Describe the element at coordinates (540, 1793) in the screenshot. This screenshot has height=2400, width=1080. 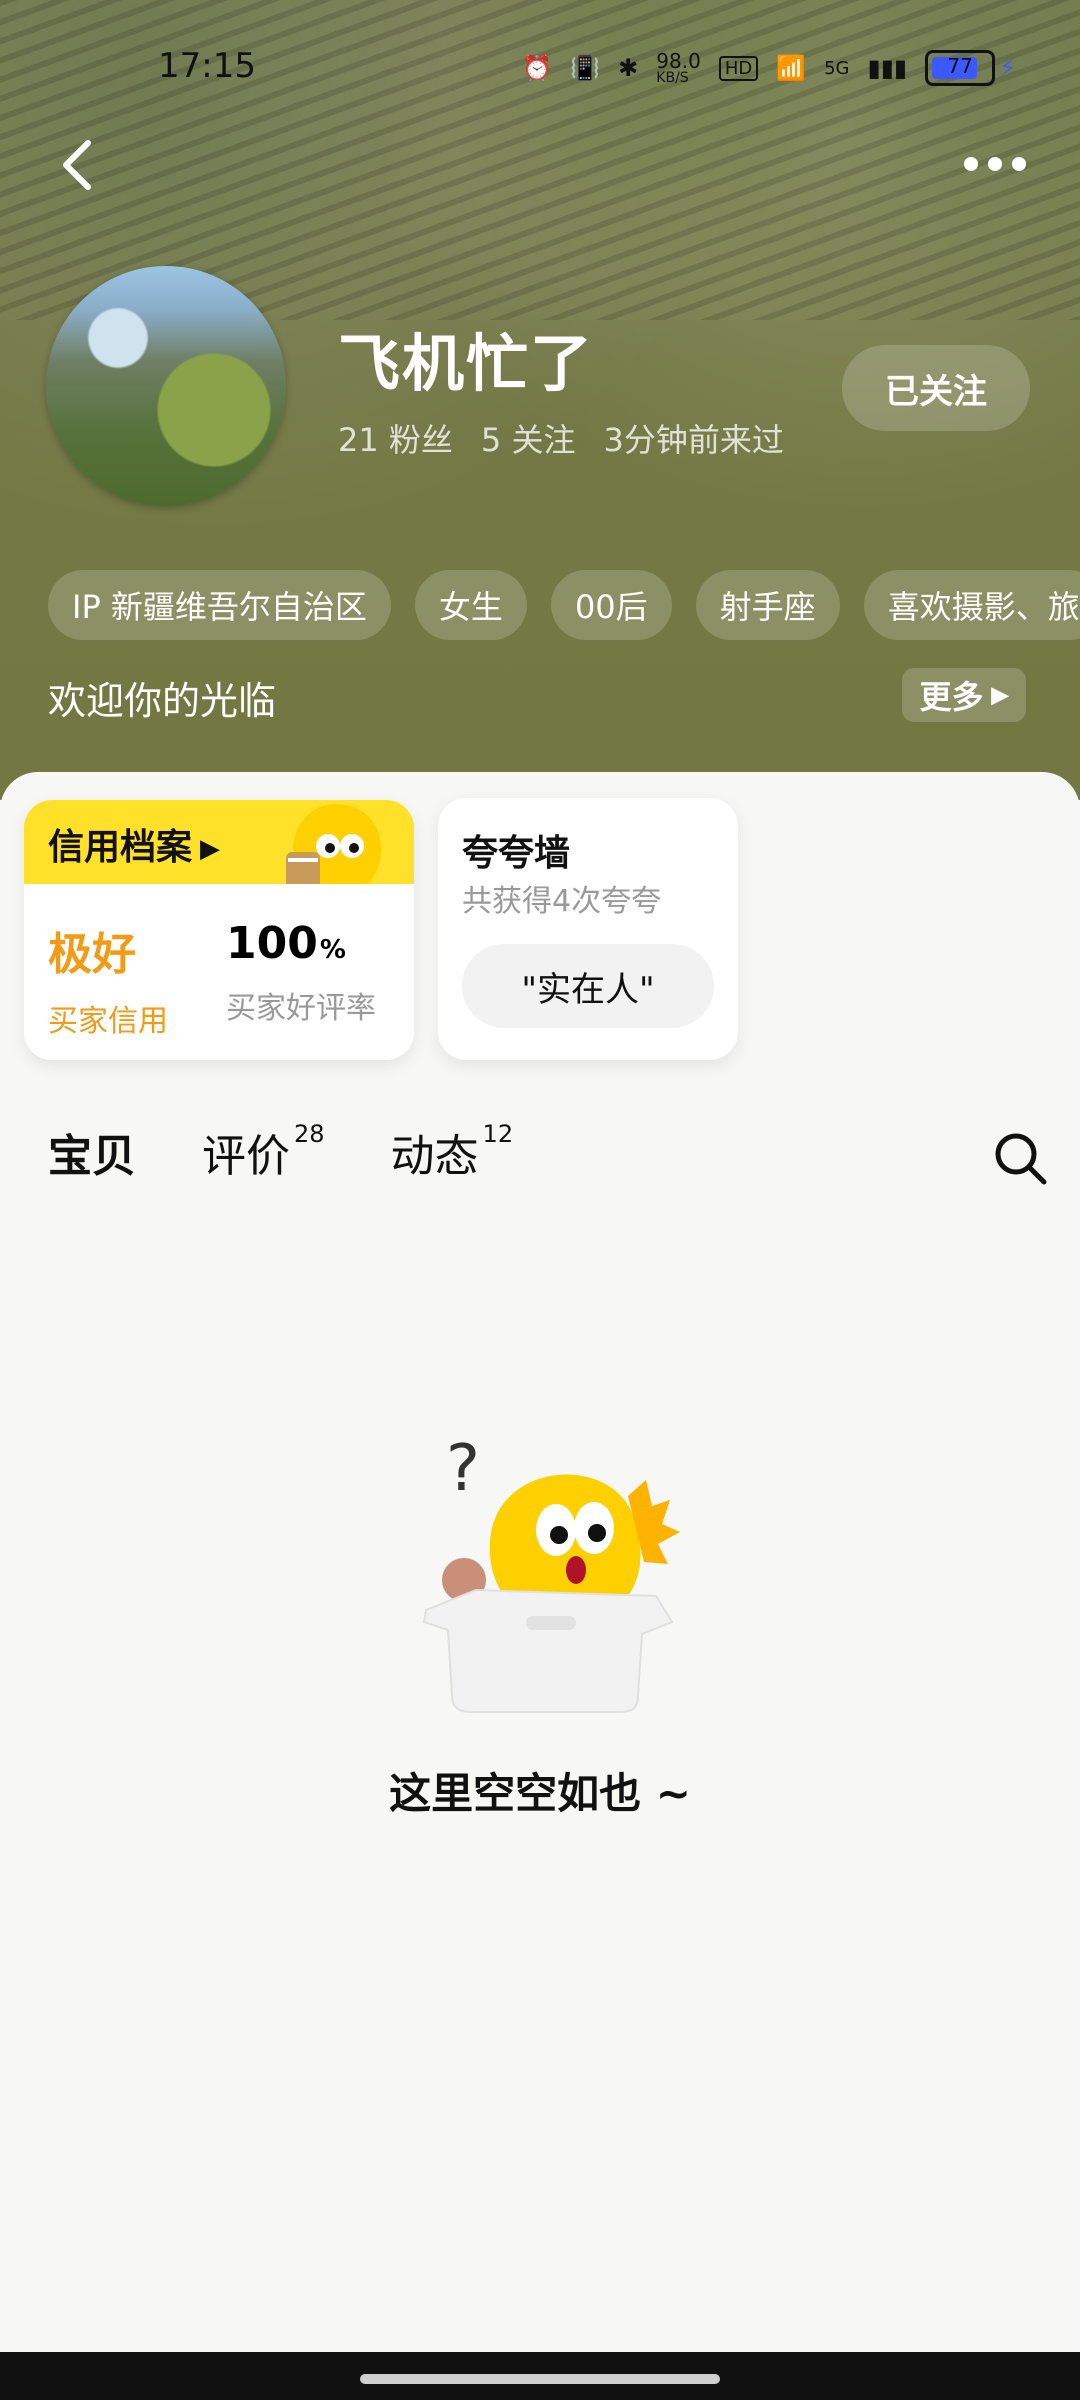
I see `empty-state-text: 这里空空如也 ~` at that location.